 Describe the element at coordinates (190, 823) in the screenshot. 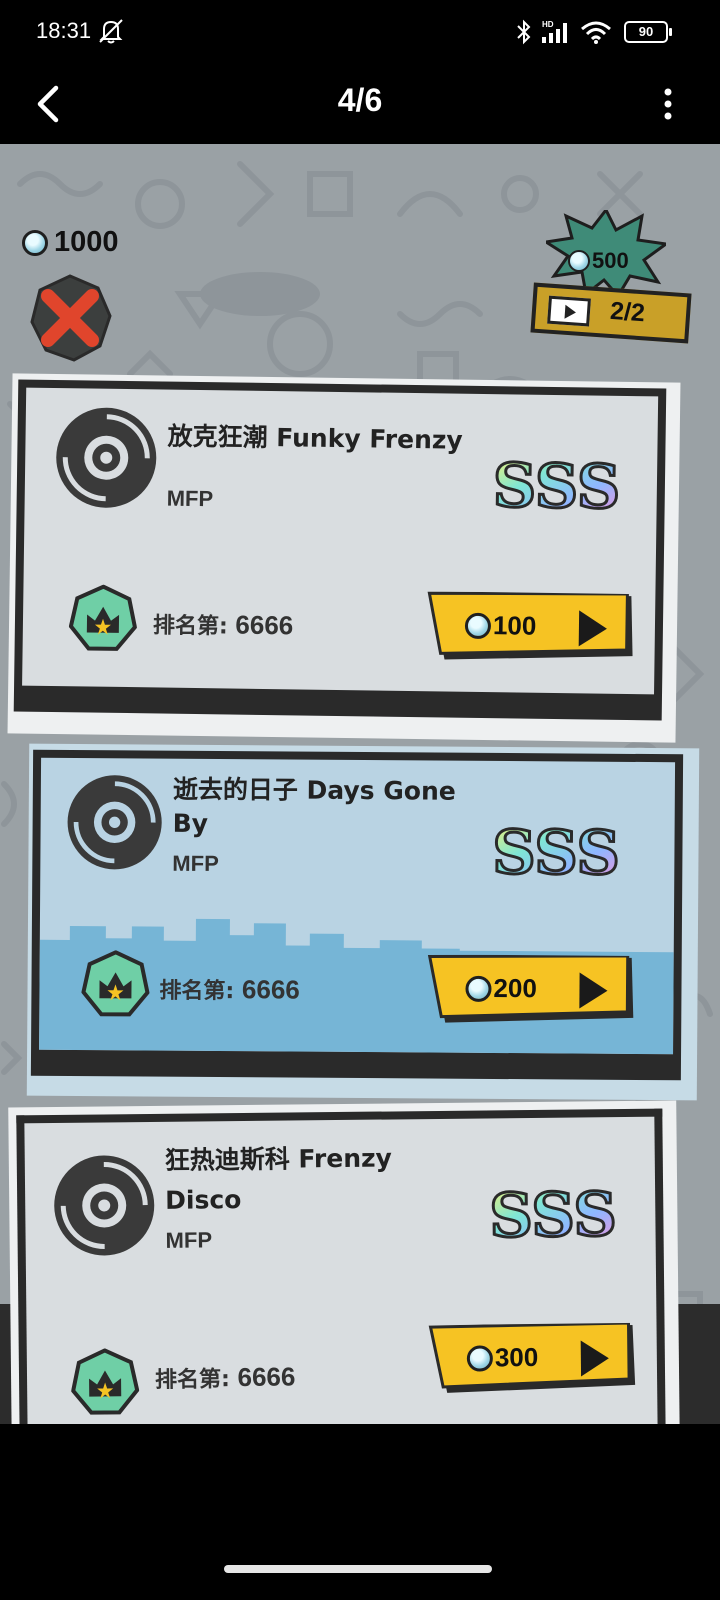

I see `song-title-line-2: By` at that location.